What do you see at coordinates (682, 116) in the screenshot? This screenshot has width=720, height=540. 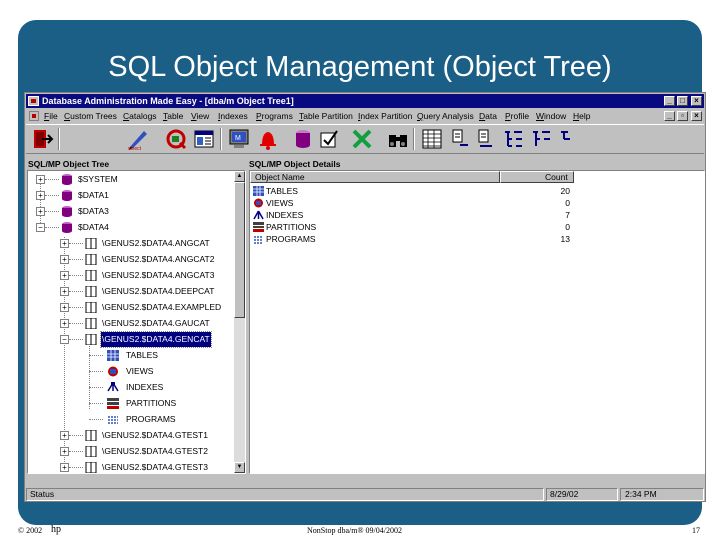 I see `child-restore-button: ▫` at bounding box center [682, 116].